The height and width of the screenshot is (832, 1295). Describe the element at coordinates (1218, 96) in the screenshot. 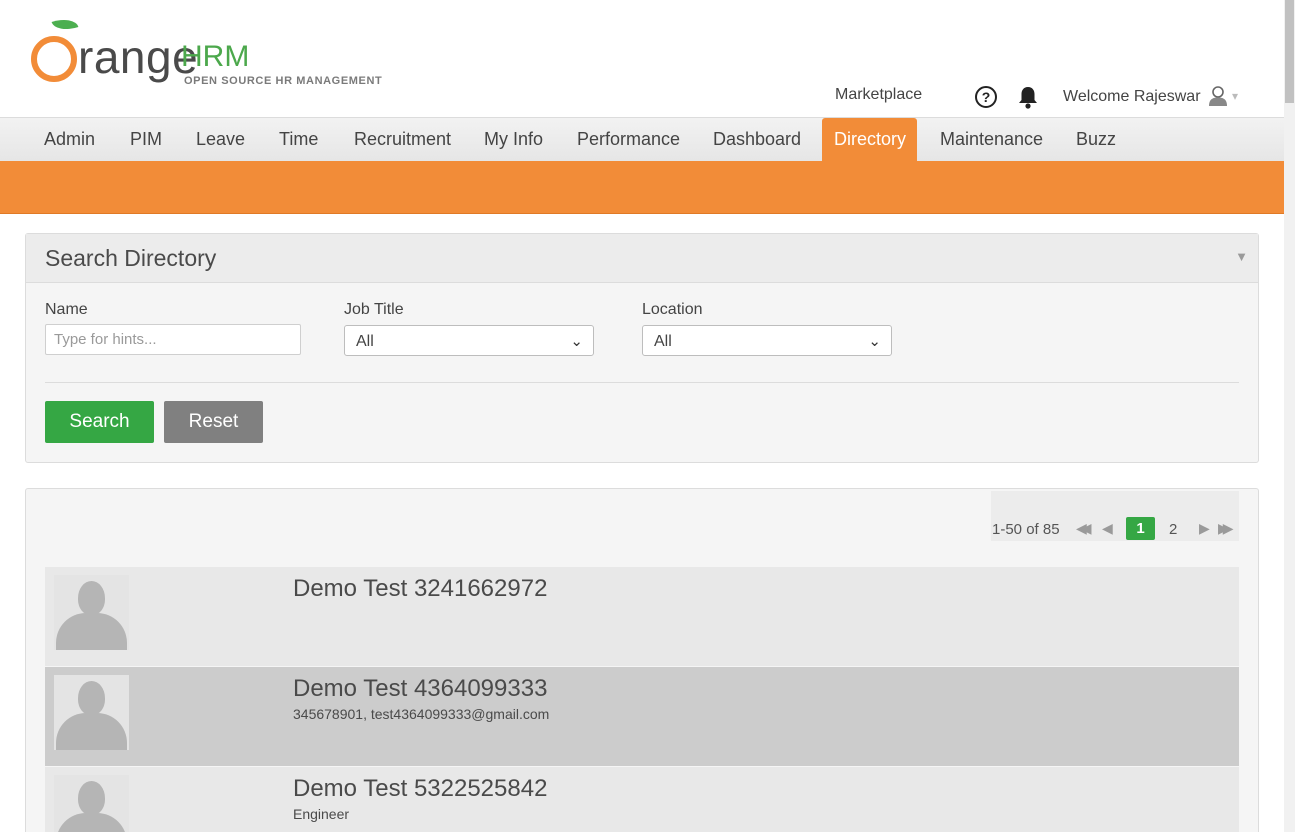

I see `user-icon` at that location.